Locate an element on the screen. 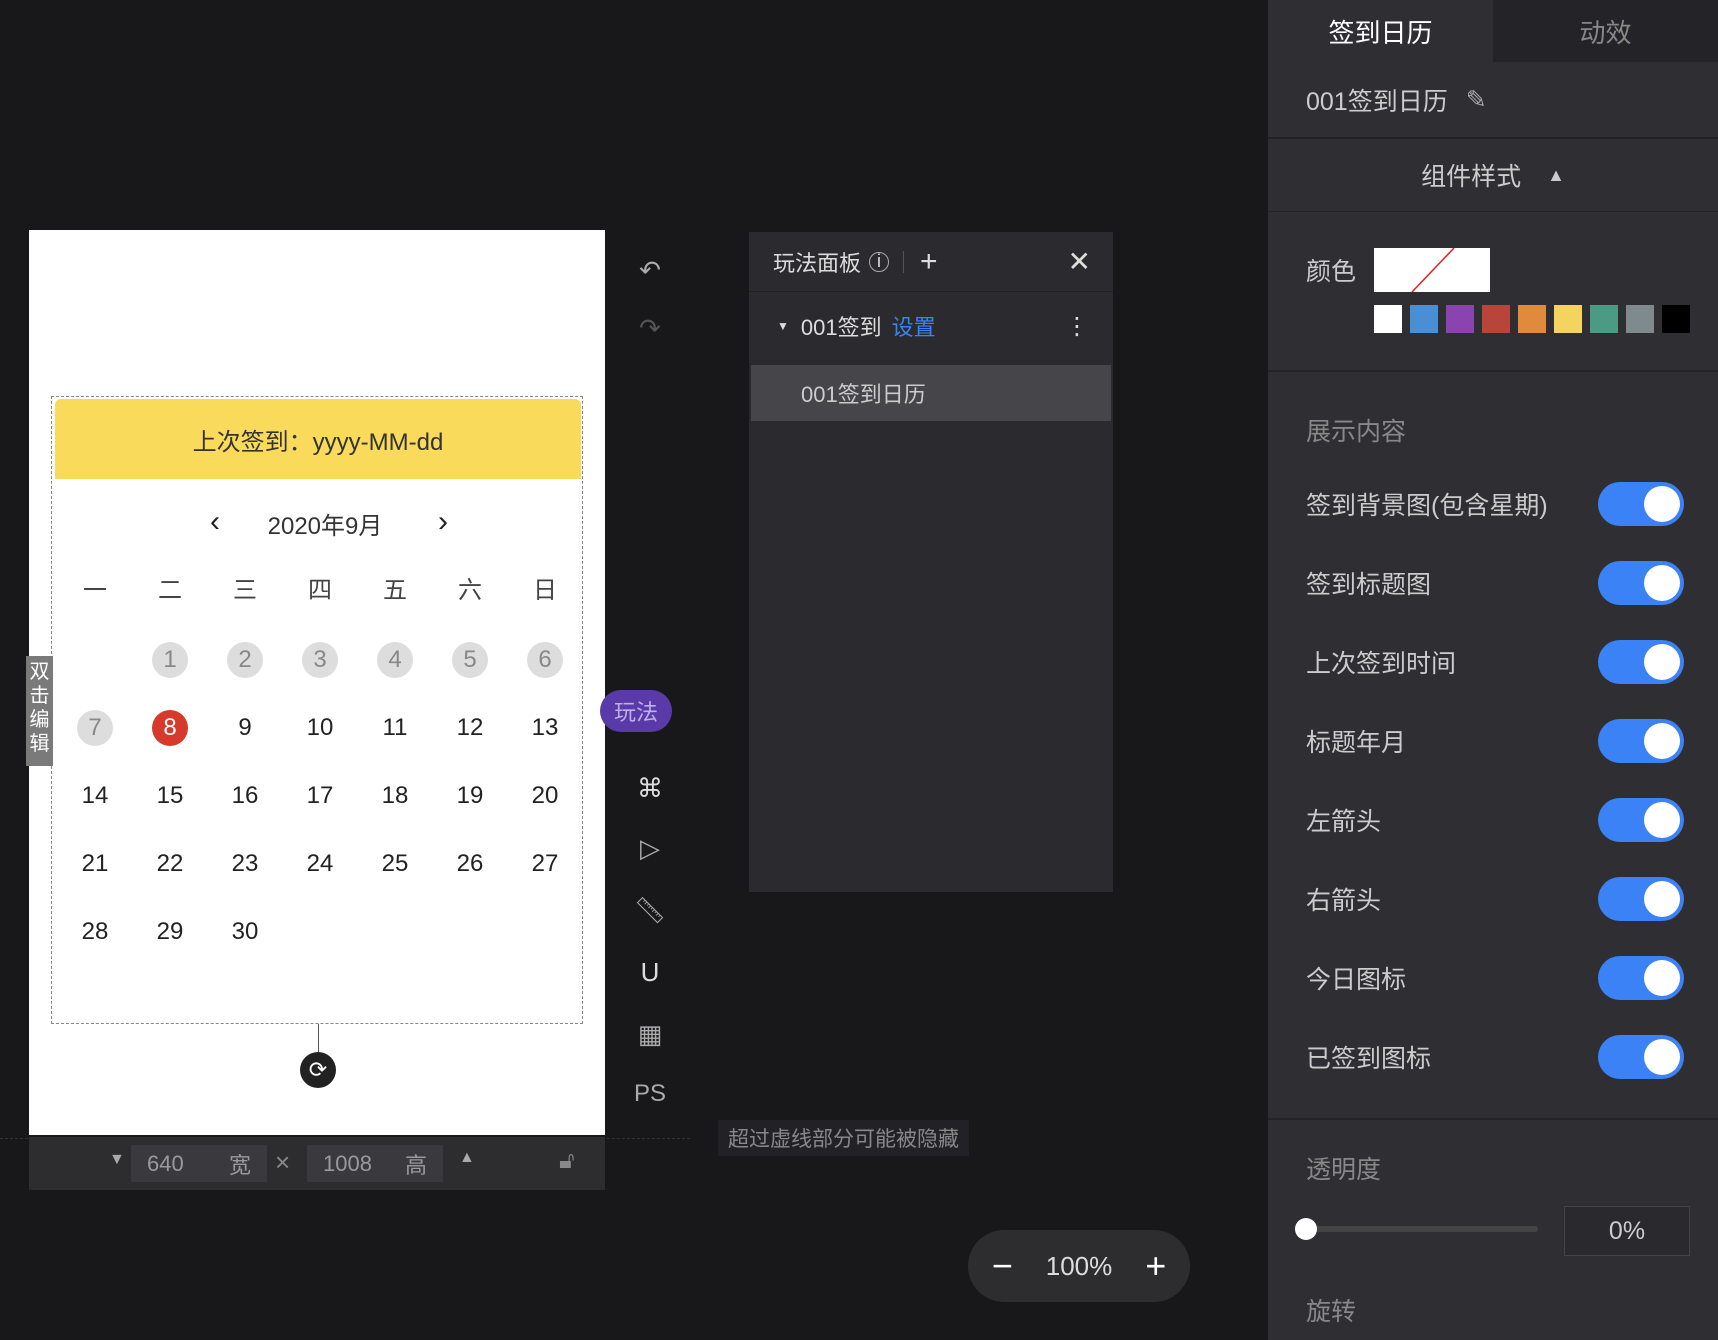 The width and height of the screenshot is (1718, 1340). component-style-header: 组件样式 ▲ is located at coordinates (1493, 175).